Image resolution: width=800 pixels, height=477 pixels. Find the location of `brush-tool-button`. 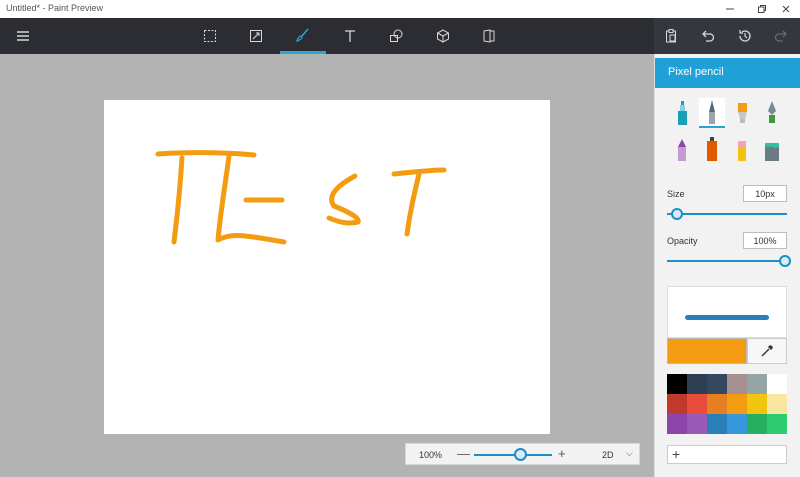

brush-tool-button is located at coordinates (303, 36).